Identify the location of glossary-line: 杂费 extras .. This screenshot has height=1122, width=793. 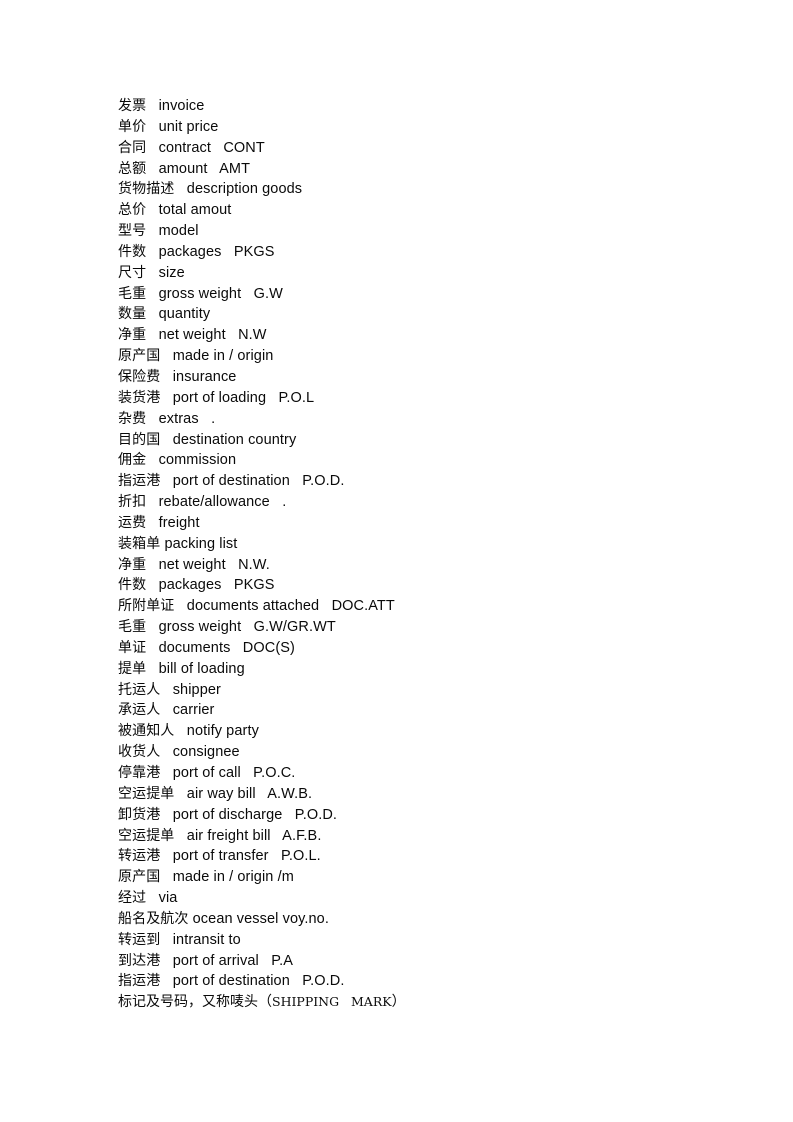
(419, 419).